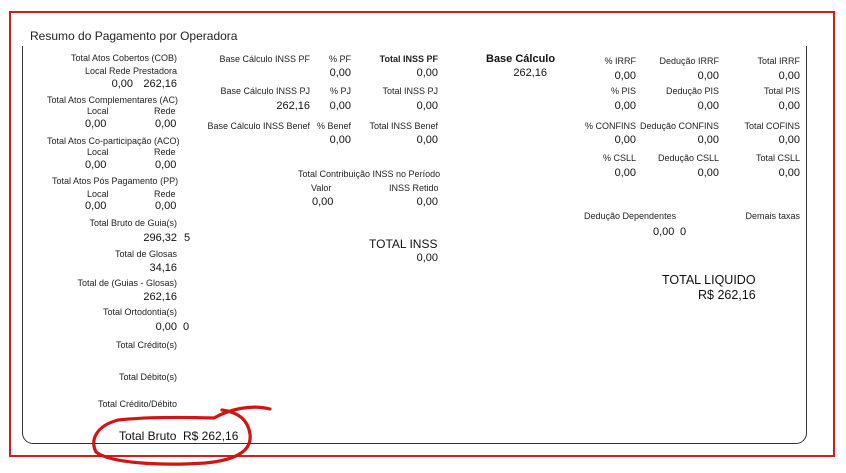  Describe the element at coordinates (182, 435) in the screenshot. I see `red-circle-annotation` at that location.